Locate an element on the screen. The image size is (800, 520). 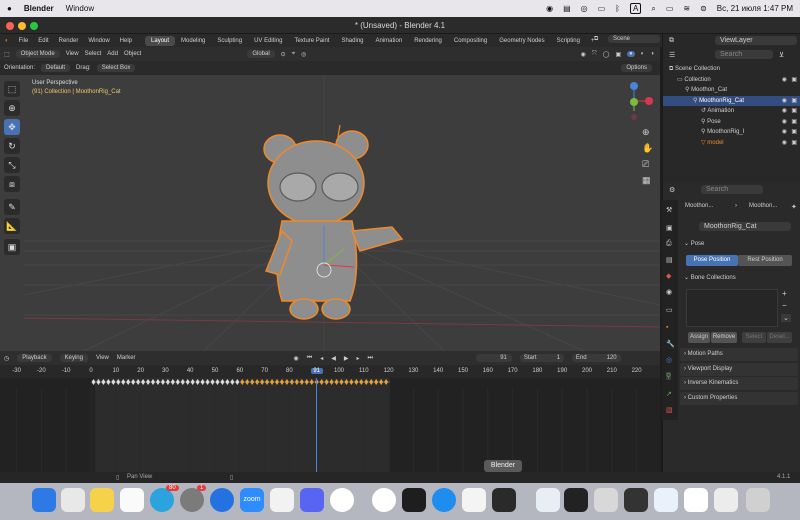
auto-keying-icon: ◉ is located at coordinates (296, 358).